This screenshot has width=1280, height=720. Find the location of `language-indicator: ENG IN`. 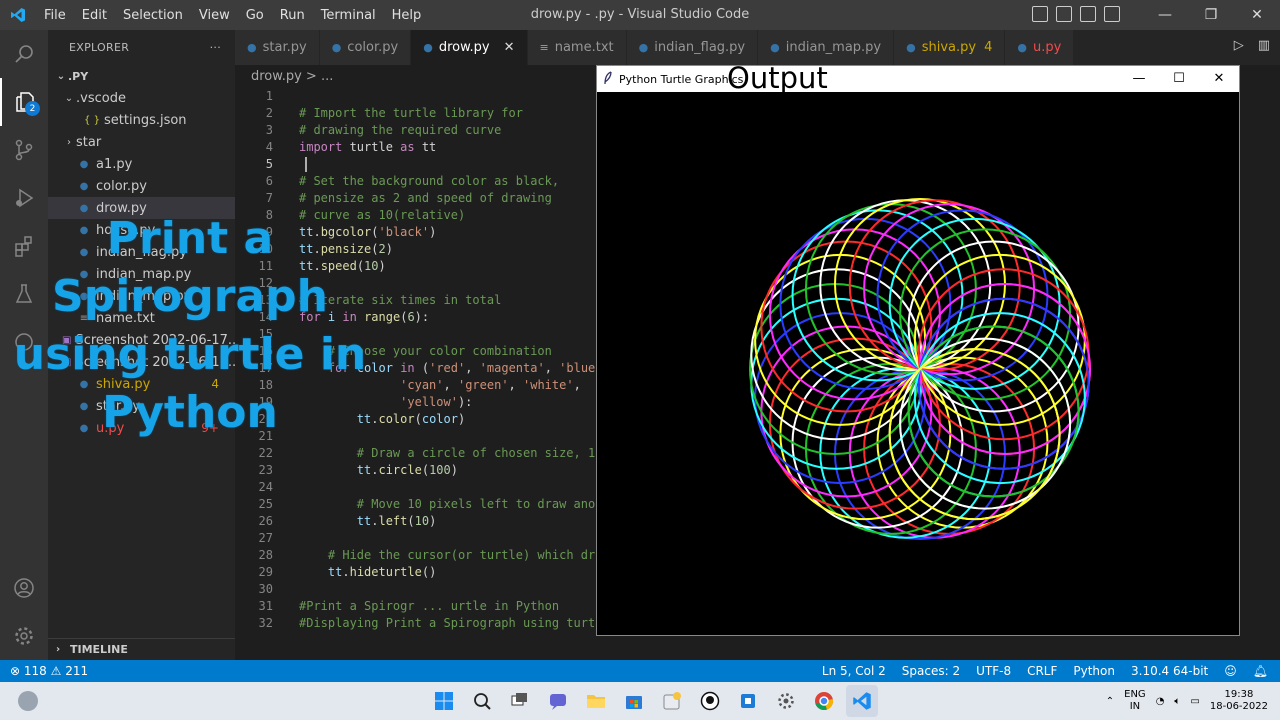

language-indicator: ENG IN is located at coordinates (1135, 701).